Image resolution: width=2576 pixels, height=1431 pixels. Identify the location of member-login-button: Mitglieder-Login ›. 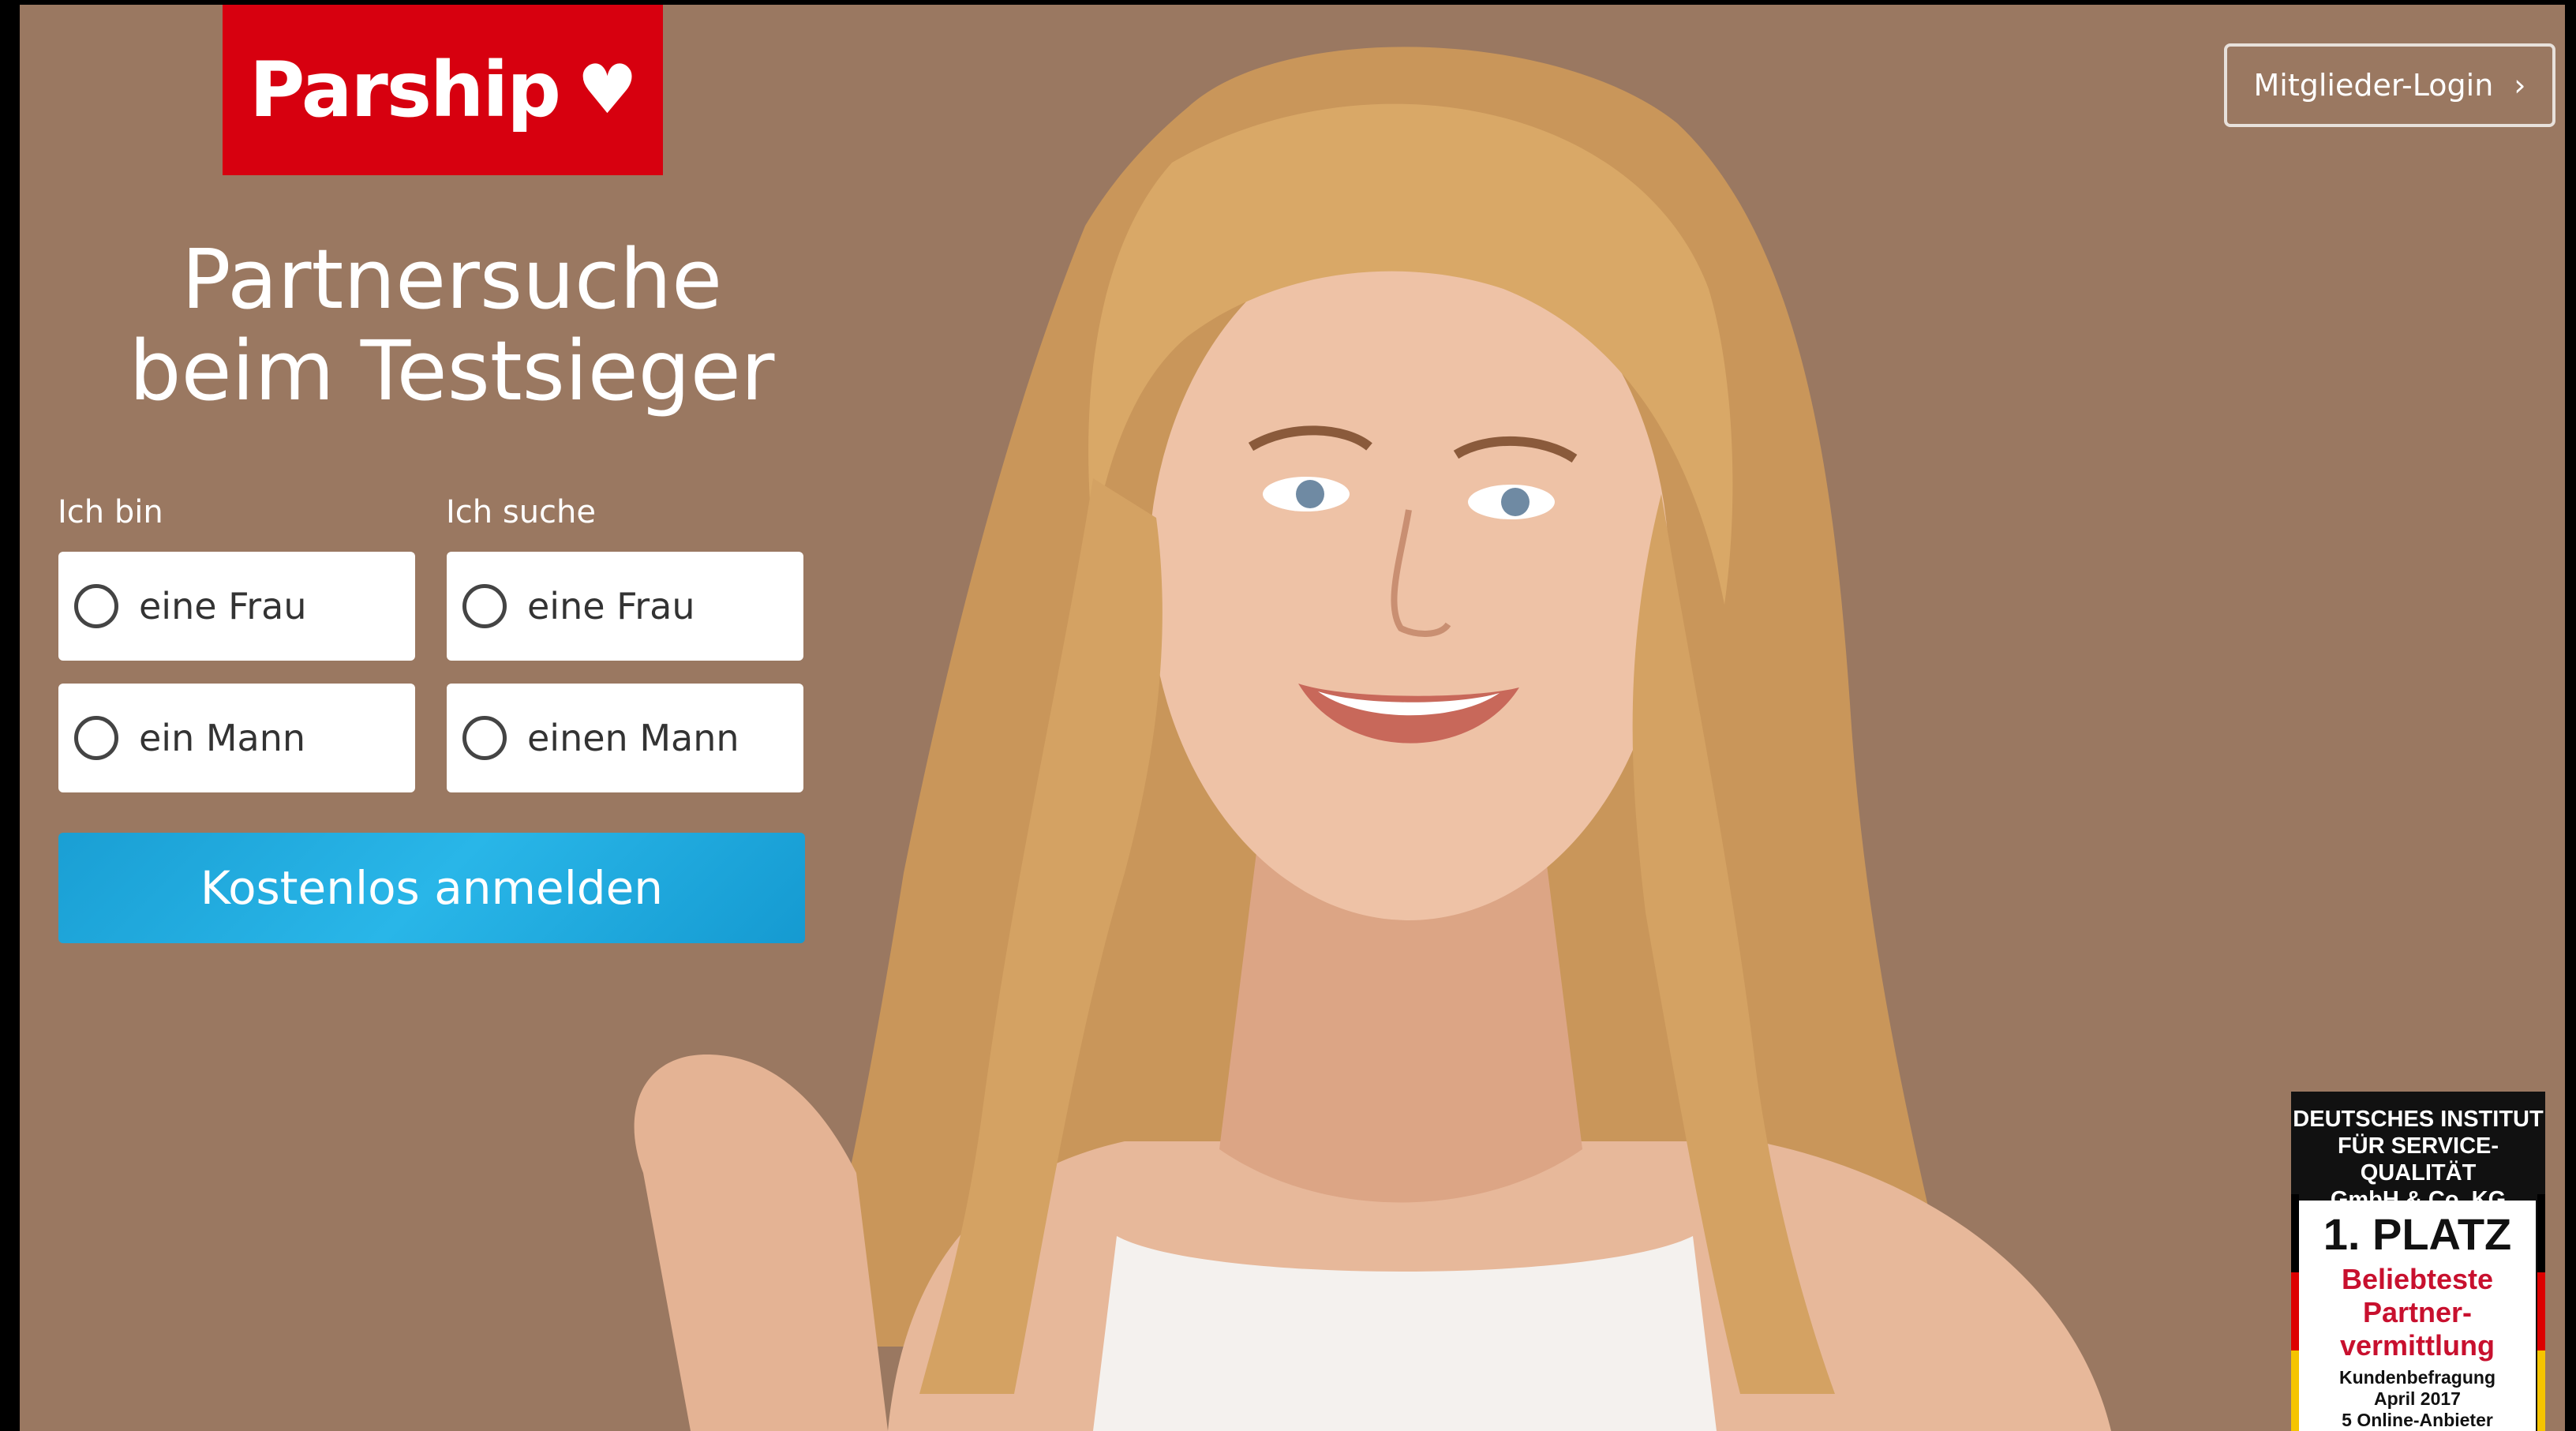
(2389, 85).